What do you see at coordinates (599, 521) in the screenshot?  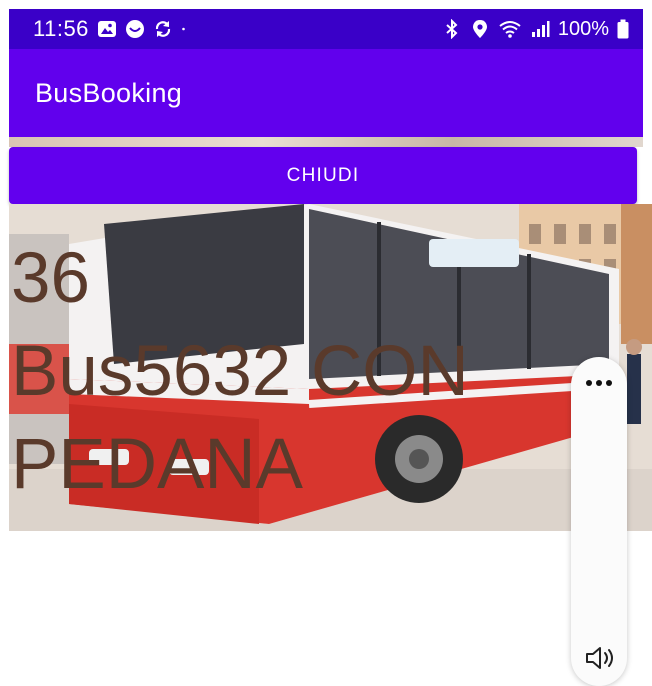 I see `volume-panel` at bounding box center [599, 521].